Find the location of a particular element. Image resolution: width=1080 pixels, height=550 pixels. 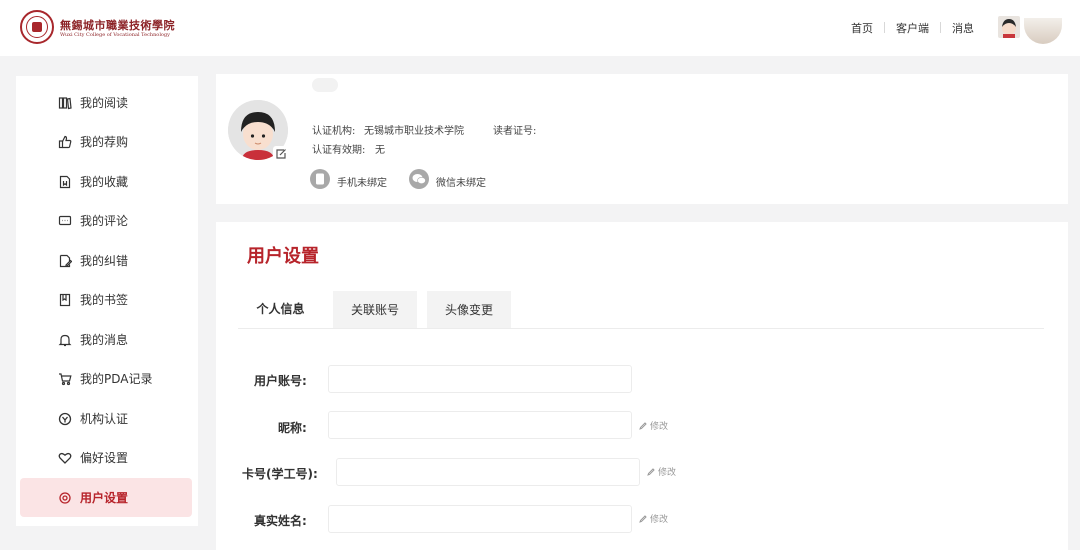

real-name-field is located at coordinates (480, 519).